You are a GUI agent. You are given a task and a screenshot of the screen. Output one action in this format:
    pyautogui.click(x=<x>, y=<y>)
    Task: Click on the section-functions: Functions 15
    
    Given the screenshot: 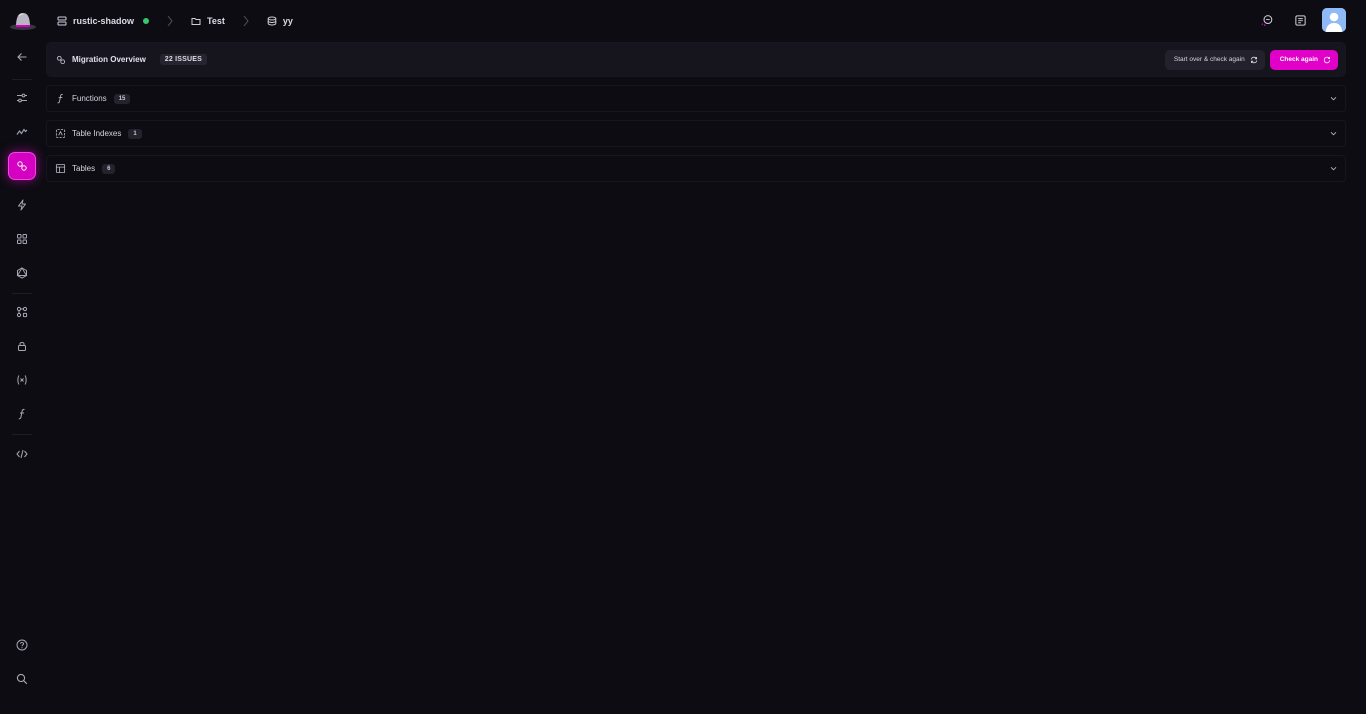 What is the action you would take?
    pyautogui.click(x=696, y=98)
    